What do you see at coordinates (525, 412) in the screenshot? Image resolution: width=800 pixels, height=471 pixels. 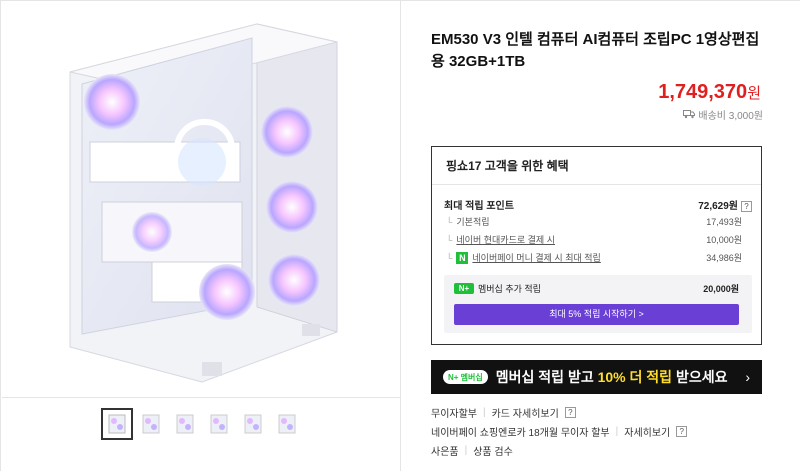 I see `card-detail-link: 카드 자세히보기` at bounding box center [525, 412].